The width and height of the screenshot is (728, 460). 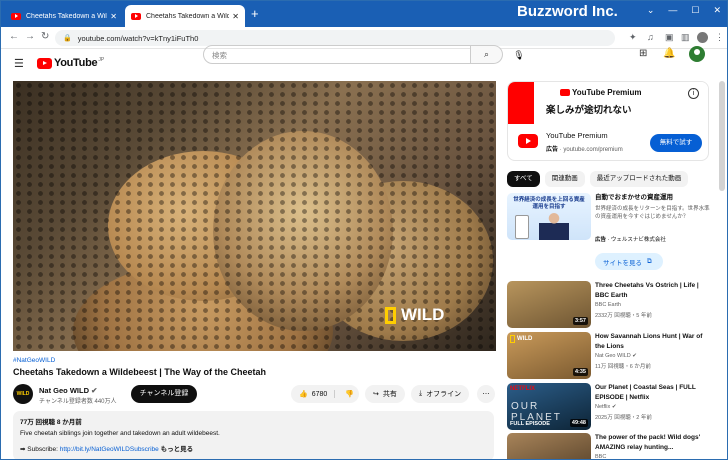 What do you see at coordinates (19, 63) in the screenshot?
I see `hamburger-menu-icon: ☰` at bounding box center [19, 63].